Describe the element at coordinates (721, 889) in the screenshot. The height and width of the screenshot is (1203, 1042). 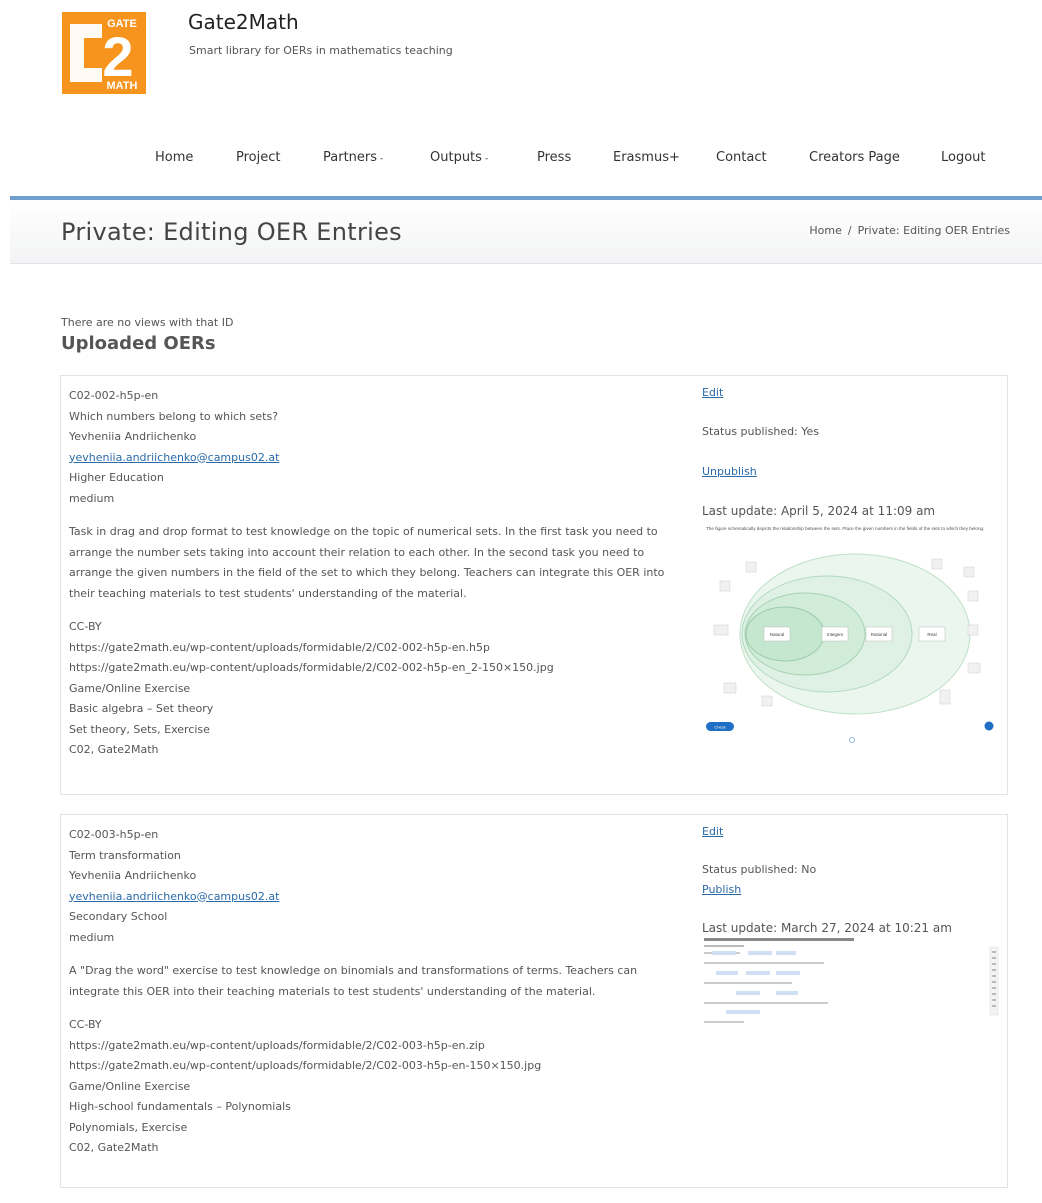
I see `publish-link: Publish` at that location.